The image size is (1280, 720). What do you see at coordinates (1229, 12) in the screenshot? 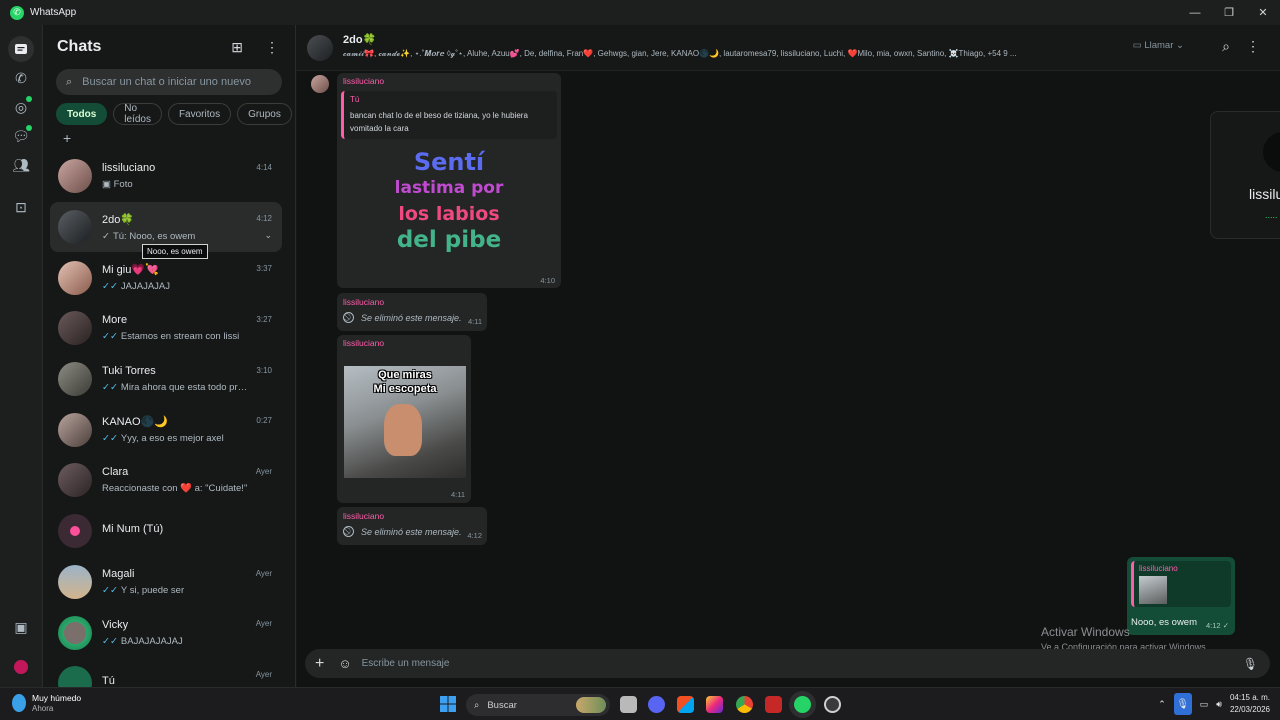
I see `restore-button: ❐` at bounding box center [1229, 12].